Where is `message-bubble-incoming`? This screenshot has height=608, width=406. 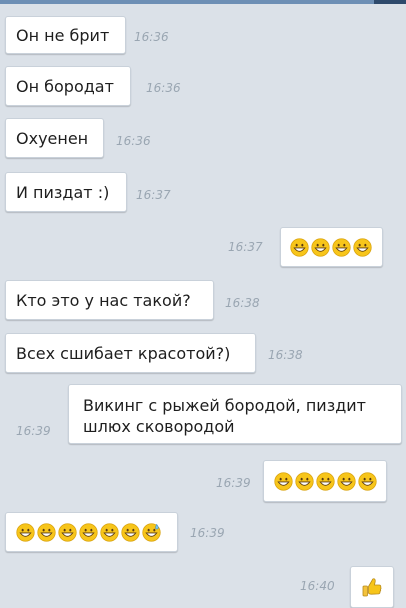
message-bubble-incoming is located at coordinates (91, 532).